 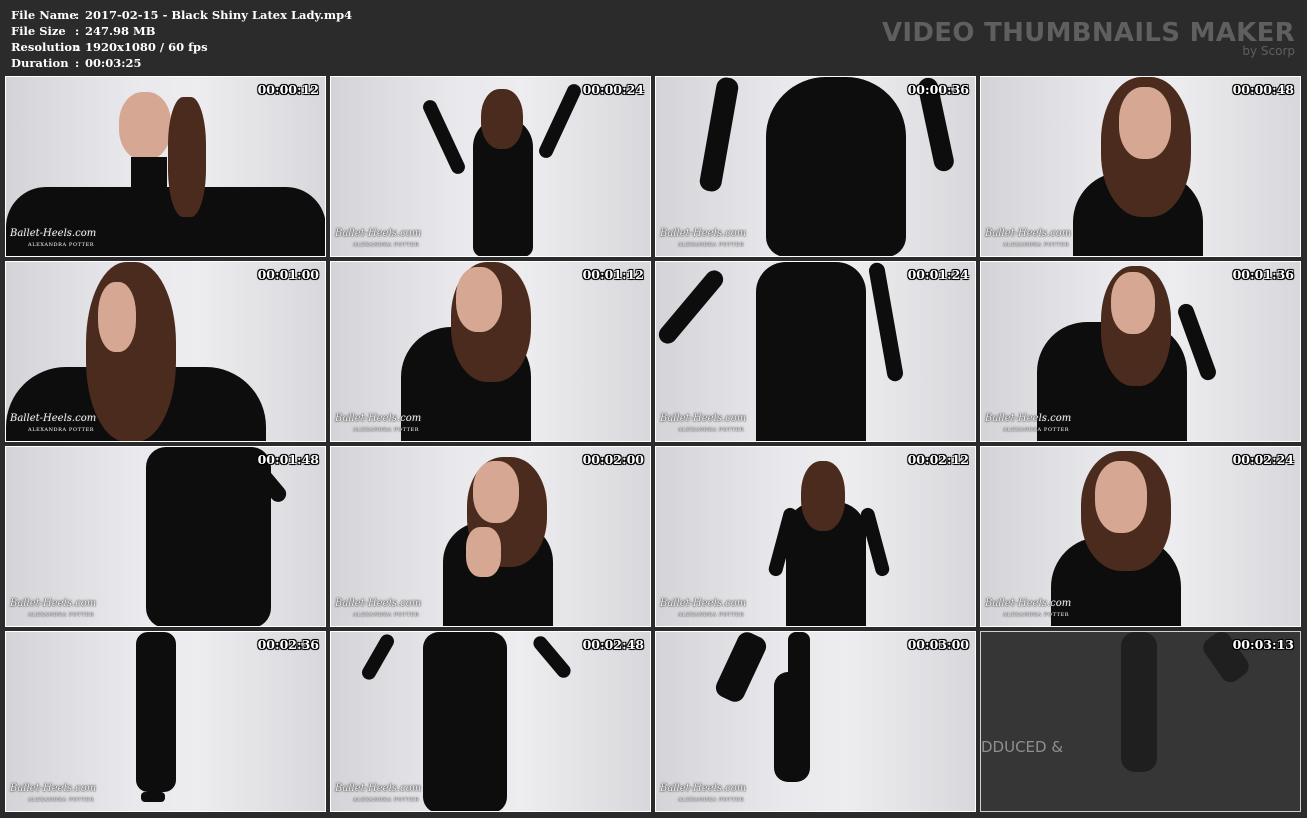 I want to click on thumbnail-frame: 00:01:00 Ballet-Heels.com ALEXANDRA POTTER, so click(x=165, y=351).